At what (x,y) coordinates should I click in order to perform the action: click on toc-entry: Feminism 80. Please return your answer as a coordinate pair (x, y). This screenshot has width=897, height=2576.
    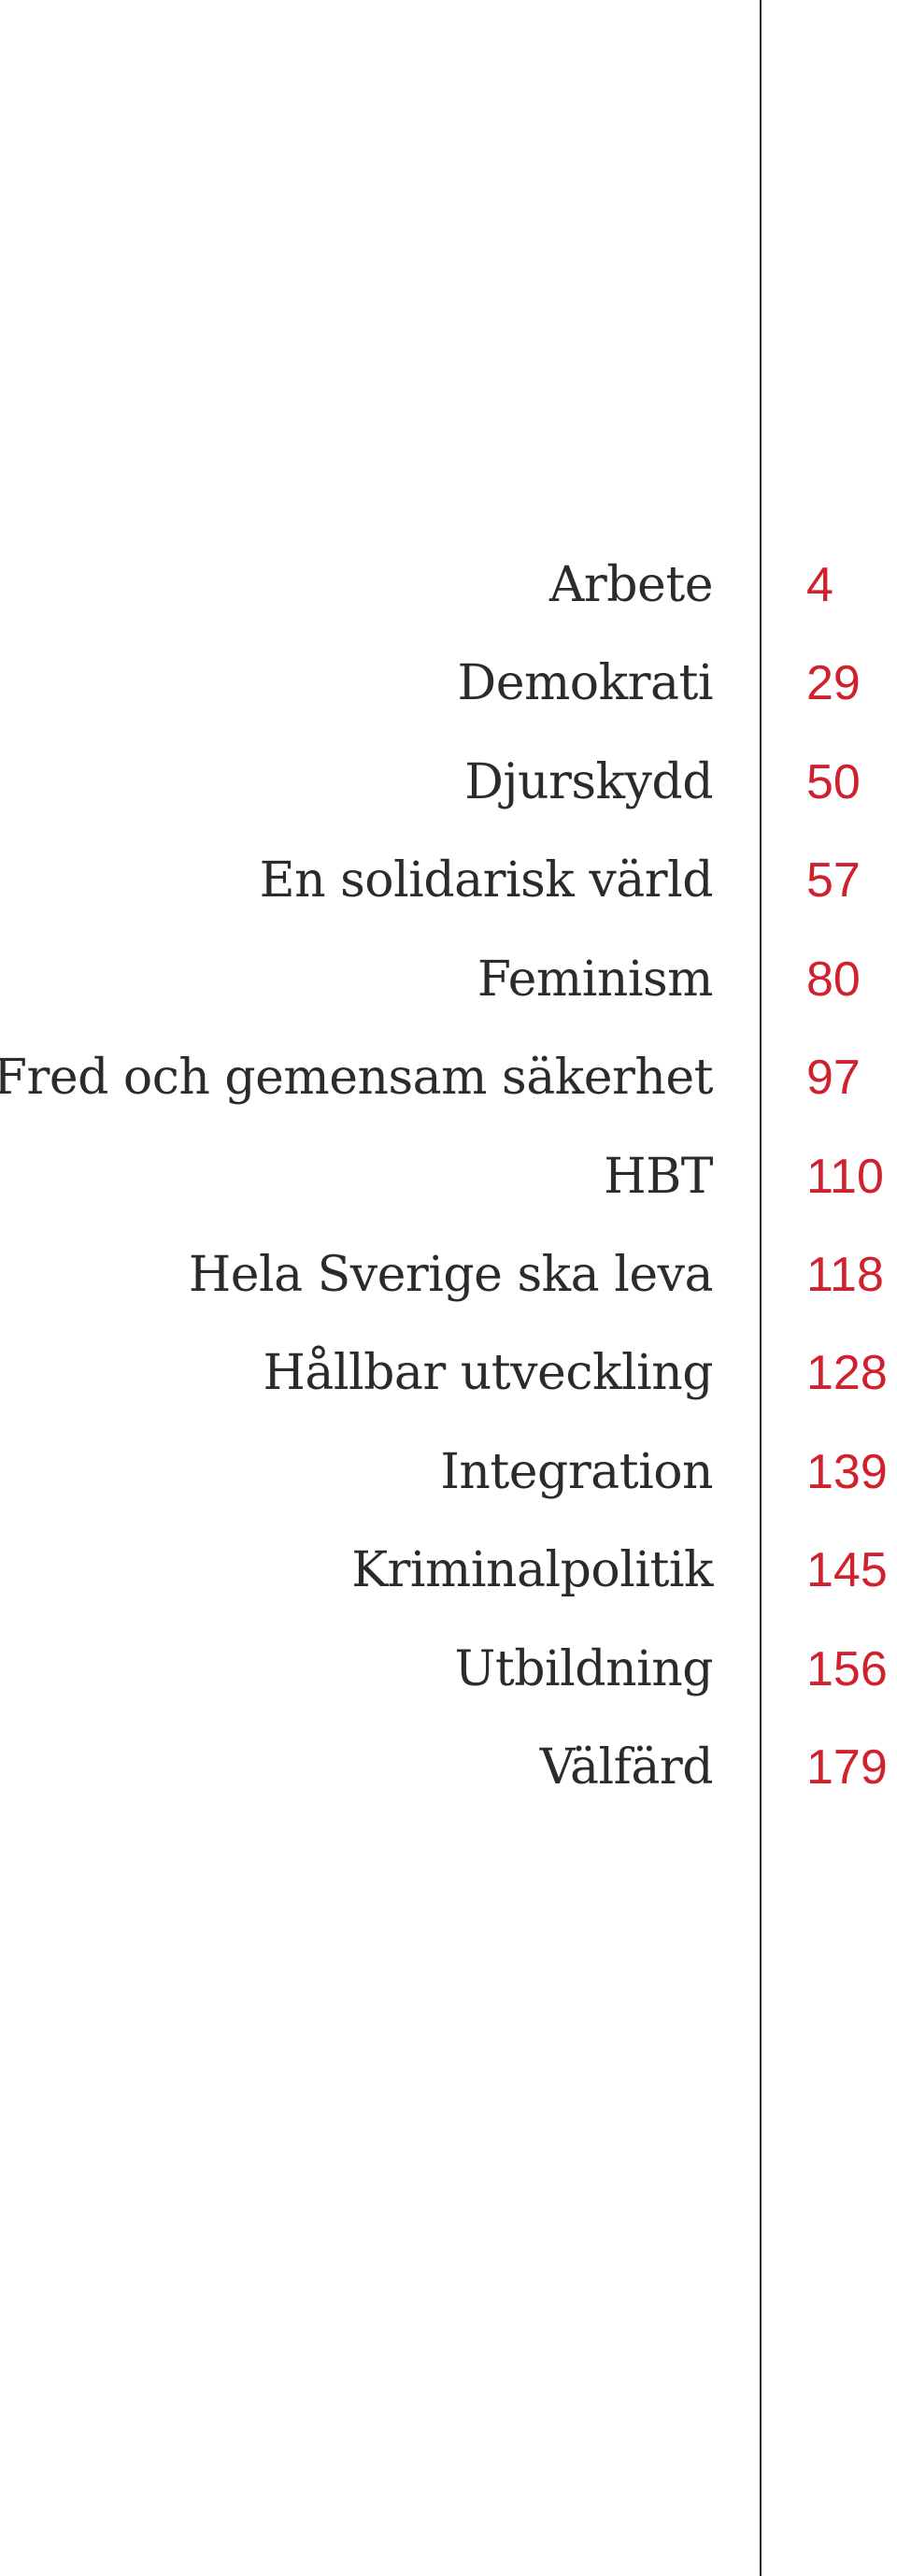
    Looking at the image, I should click on (448, 955).